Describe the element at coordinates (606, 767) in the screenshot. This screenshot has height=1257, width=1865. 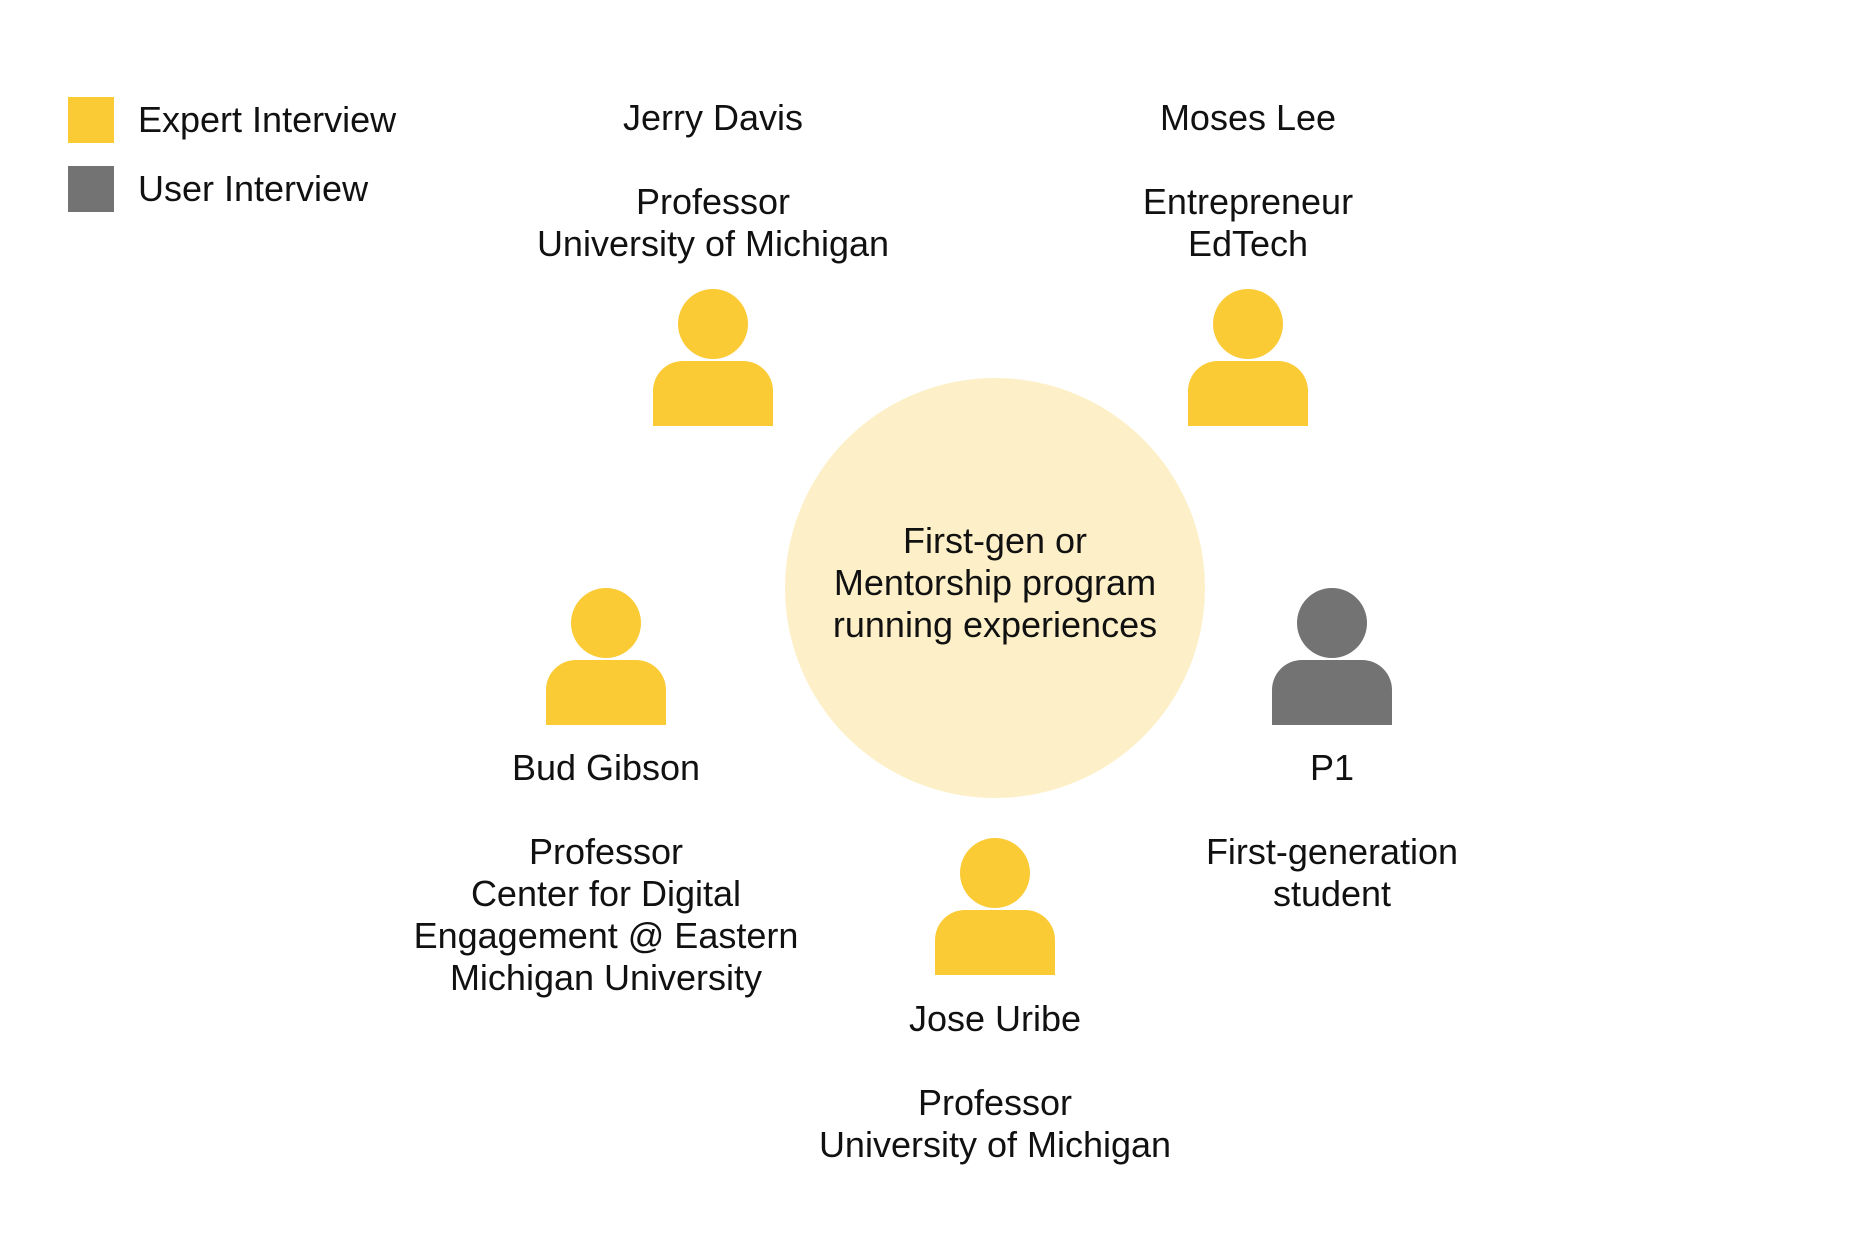
I see `person-name: Bud Gibson` at that location.